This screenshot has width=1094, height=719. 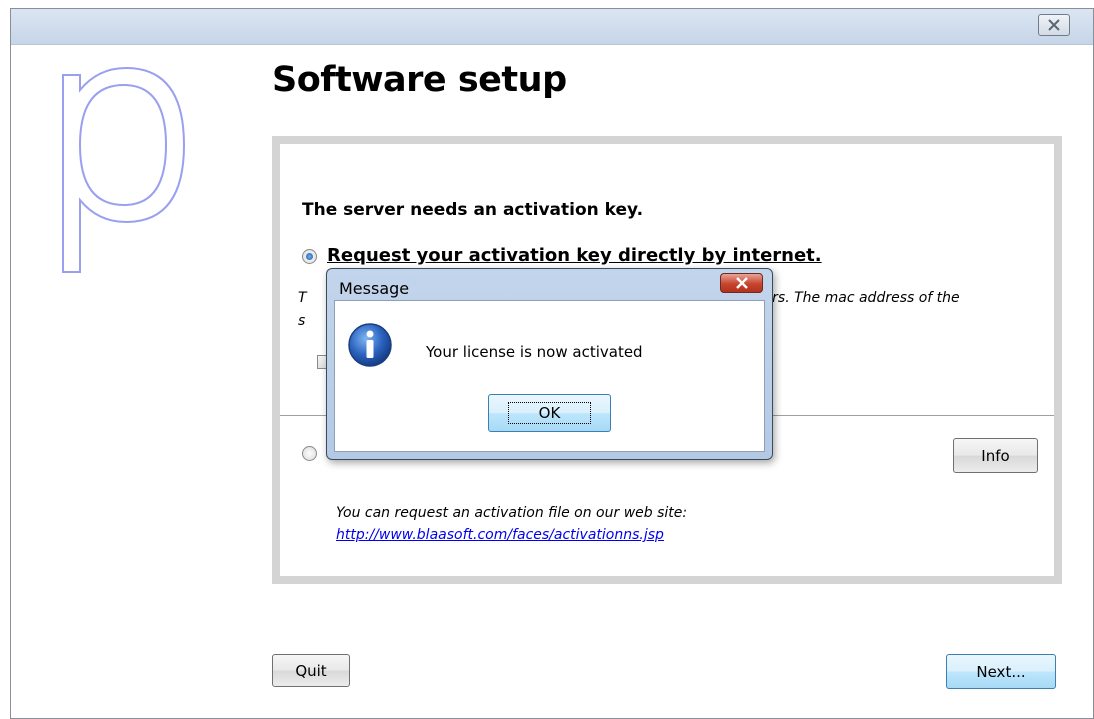 What do you see at coordinates (302, 321) in the screenshot?
I see `description-line2-start: s` at bounding box center [302, 321].